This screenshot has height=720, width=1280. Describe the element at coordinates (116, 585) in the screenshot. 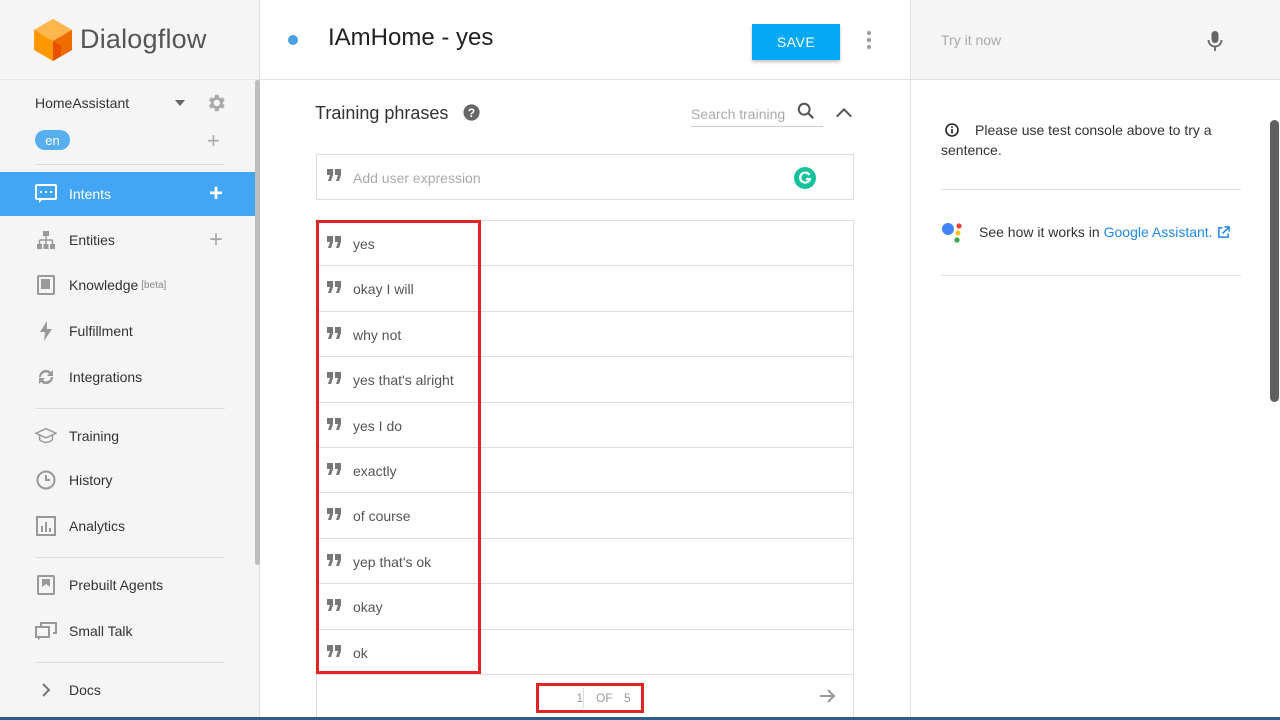

I see `sidebar-item-label: Prebuilt Agents` at that location.